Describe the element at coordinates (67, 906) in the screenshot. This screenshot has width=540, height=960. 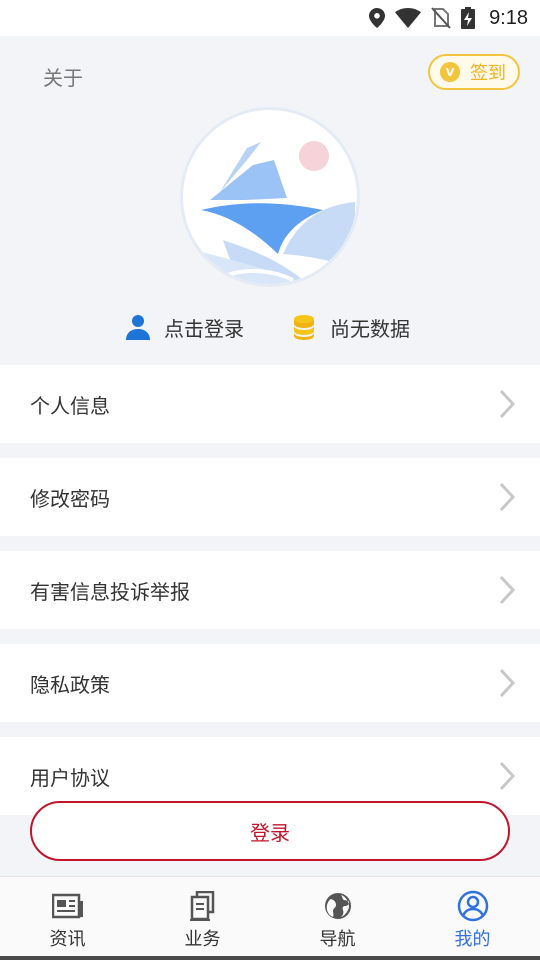
I see `newspaper-icon` at that location.